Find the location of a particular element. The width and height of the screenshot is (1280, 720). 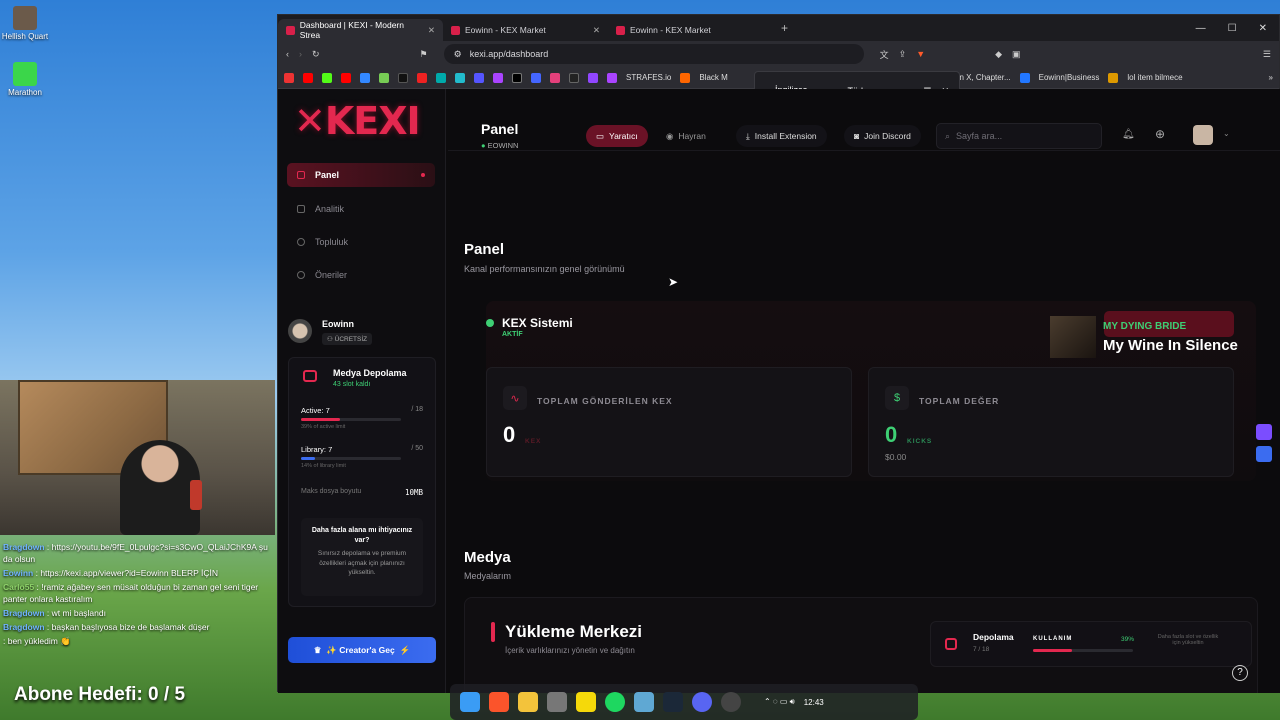

tab-kex-market: Eowinn - KEX Market ✕ is located at coordinates (525, 30).